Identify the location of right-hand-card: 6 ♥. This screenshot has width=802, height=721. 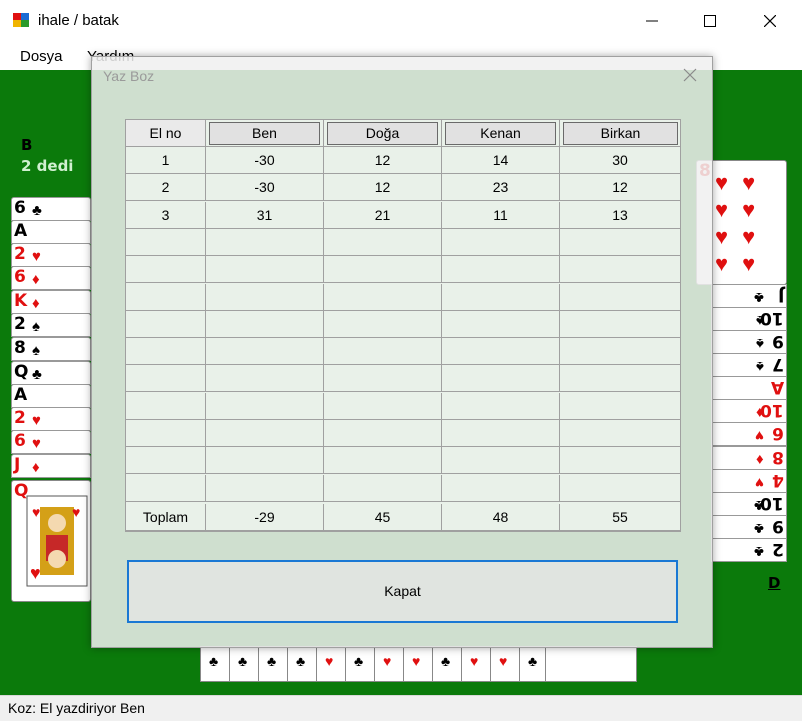
(749, 434).